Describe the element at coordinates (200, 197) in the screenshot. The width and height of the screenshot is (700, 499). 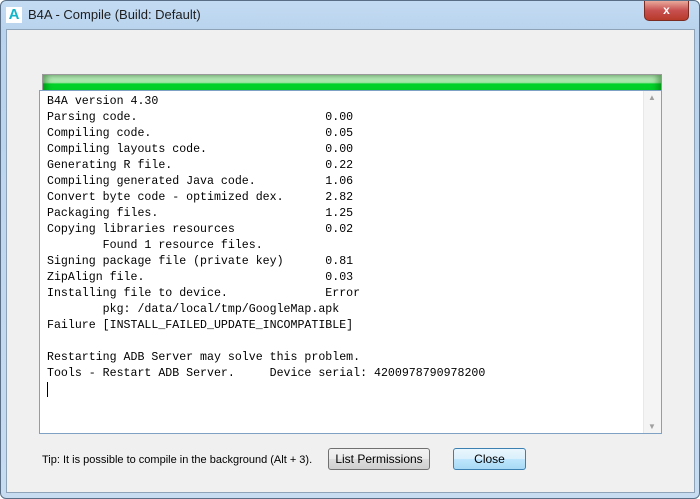
I see `log-line: Convert byte code - optimized dex. 2.82` at that location.